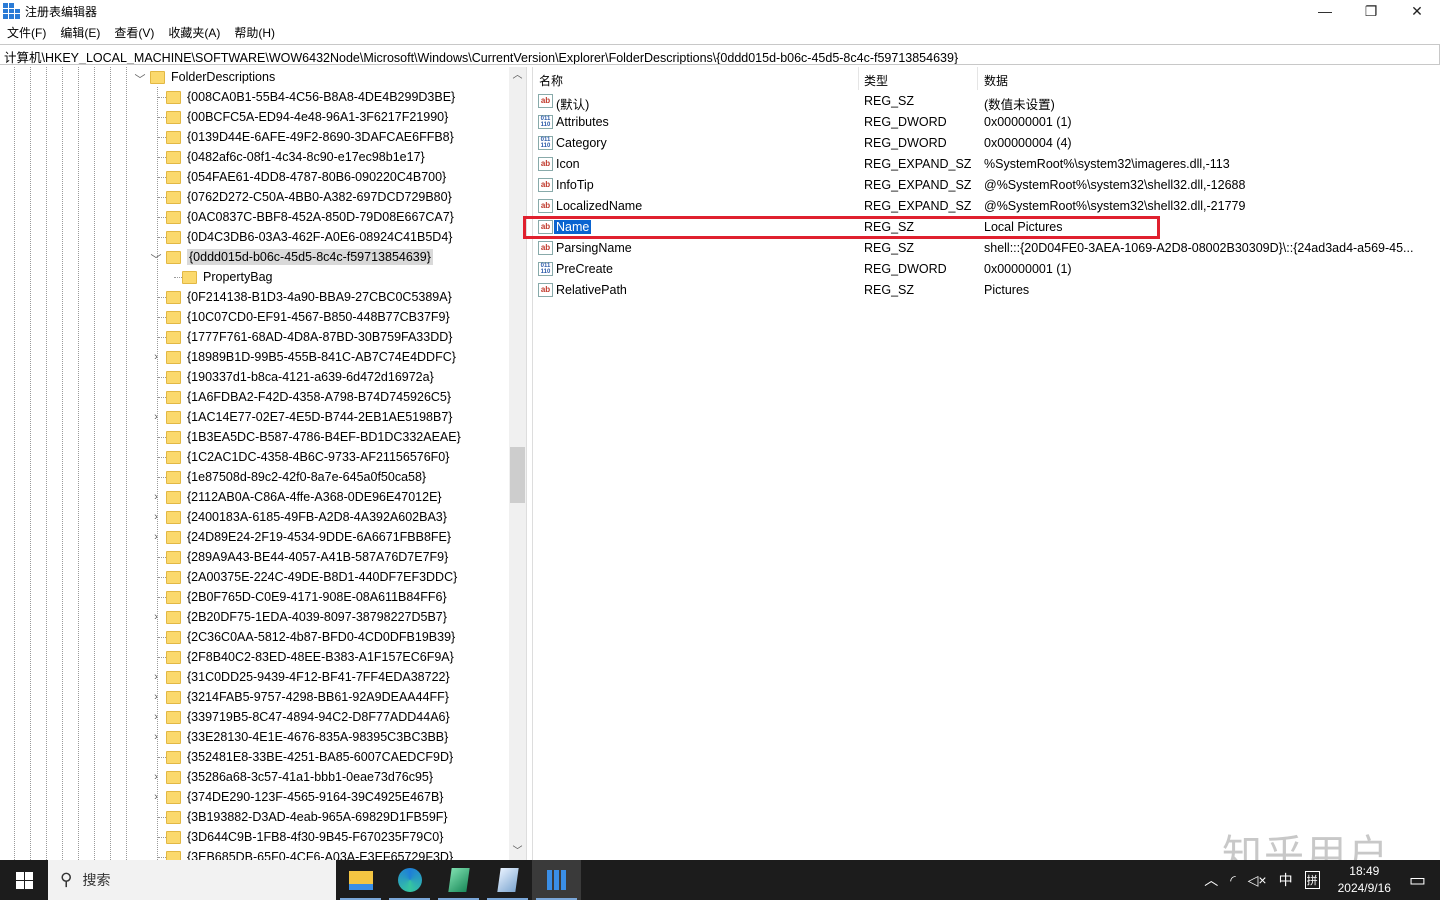 The height and width of the screenshot is (900, 1440). Describe the element at coordinates (134, 32) in the screenshot. I see `menu-view: 查看(V)` at that location.